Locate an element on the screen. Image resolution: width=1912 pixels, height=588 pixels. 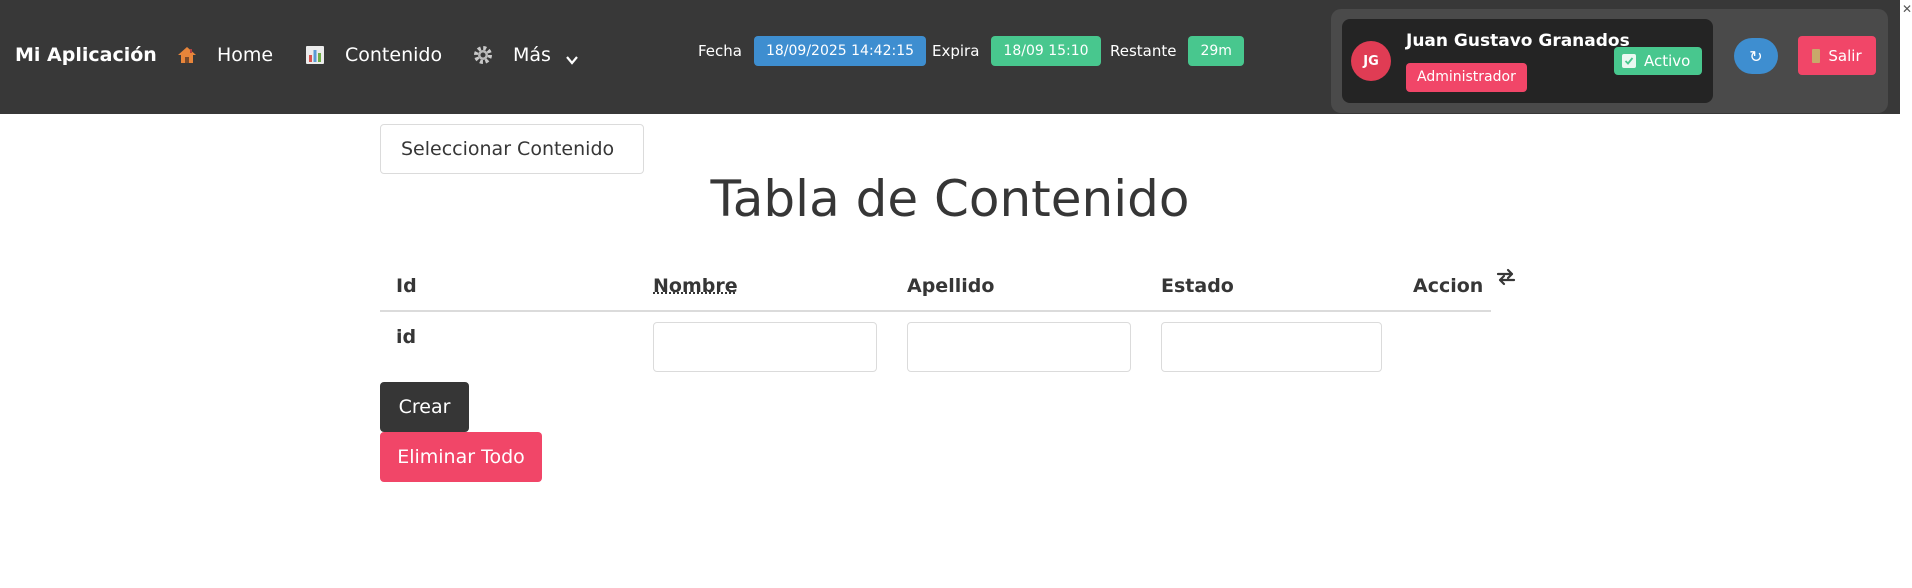
apellido-input is located at coordinates (1019, 347).